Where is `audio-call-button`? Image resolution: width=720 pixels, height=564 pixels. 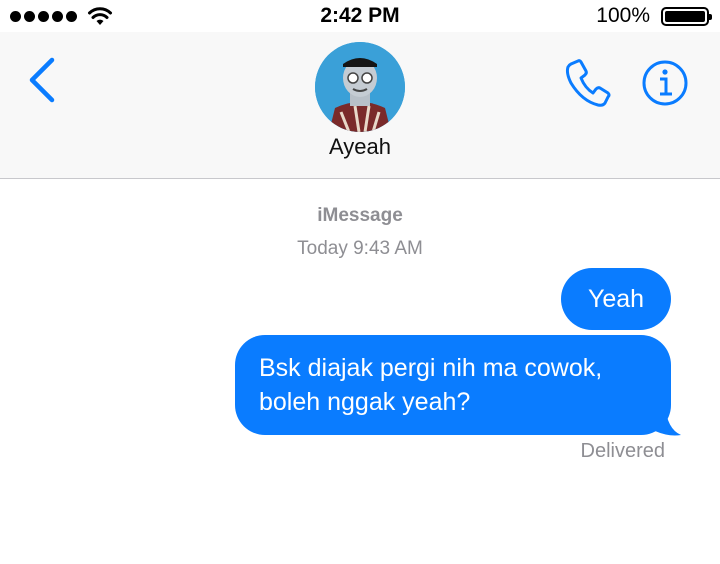 audio-call-button is located at coordinates (587, 83).